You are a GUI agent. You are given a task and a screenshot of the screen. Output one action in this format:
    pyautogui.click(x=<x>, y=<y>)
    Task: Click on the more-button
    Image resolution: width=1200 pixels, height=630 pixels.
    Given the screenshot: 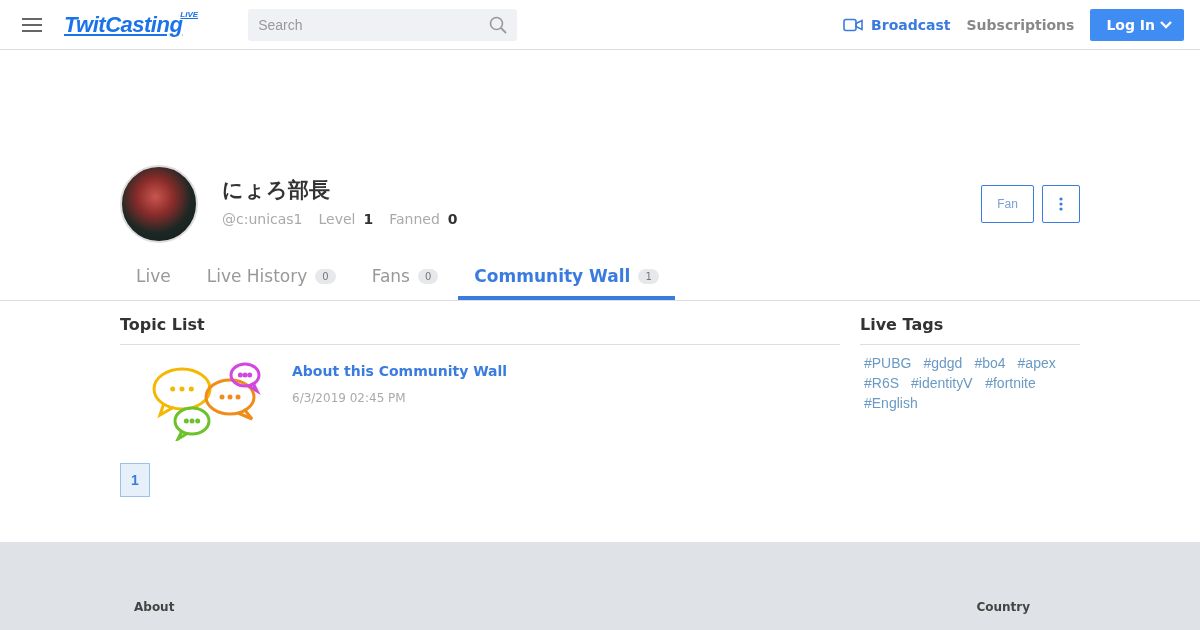 What is the action you would take?
    pyautogui.click(x=1061, y=204)
    